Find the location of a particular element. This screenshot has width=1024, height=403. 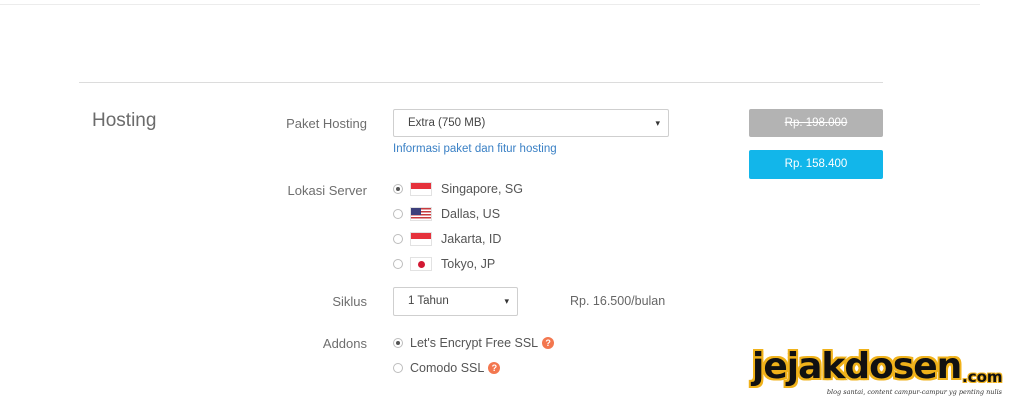

watermark-name: jejakdosen is located at coordinates (857, 366).